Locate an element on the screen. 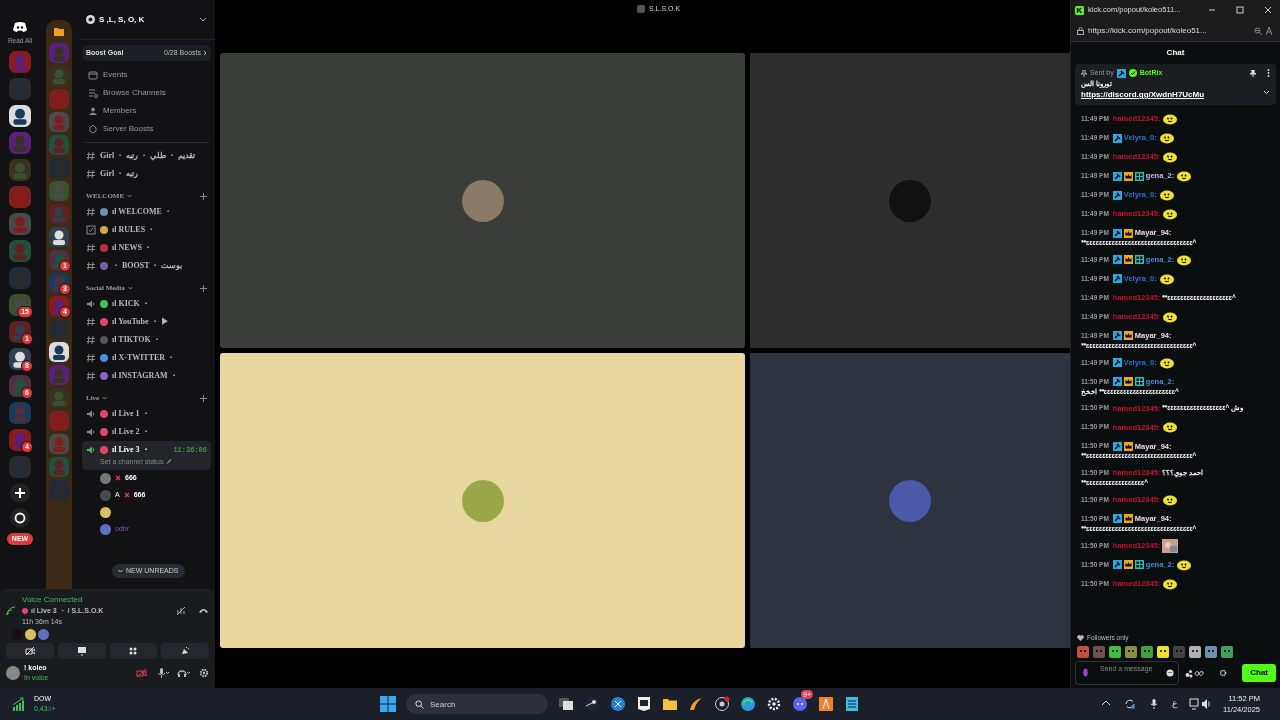 This screenshot has height=720, width=1280. channel-item: ıl X-TWITTER ・ is located at coordinates (144, 358).